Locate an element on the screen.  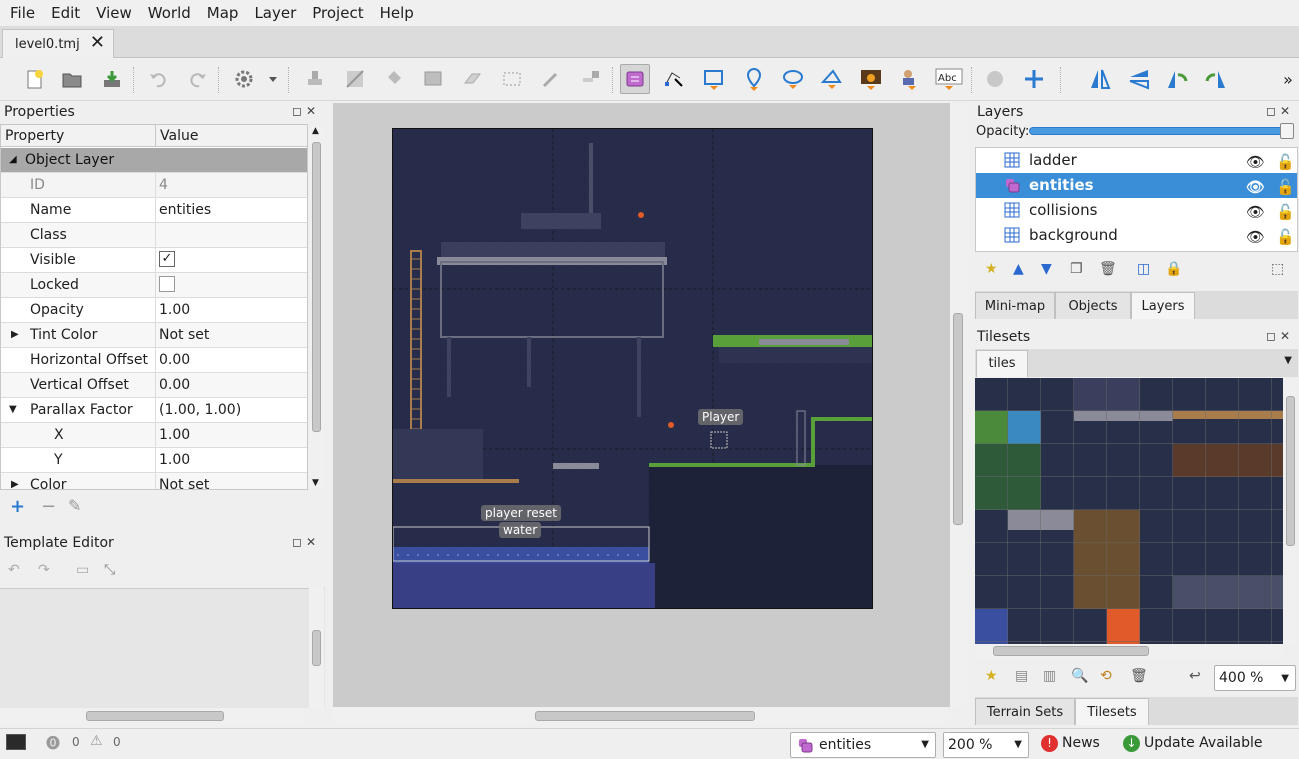
tileset-view is located at coordinates (1136, 511).